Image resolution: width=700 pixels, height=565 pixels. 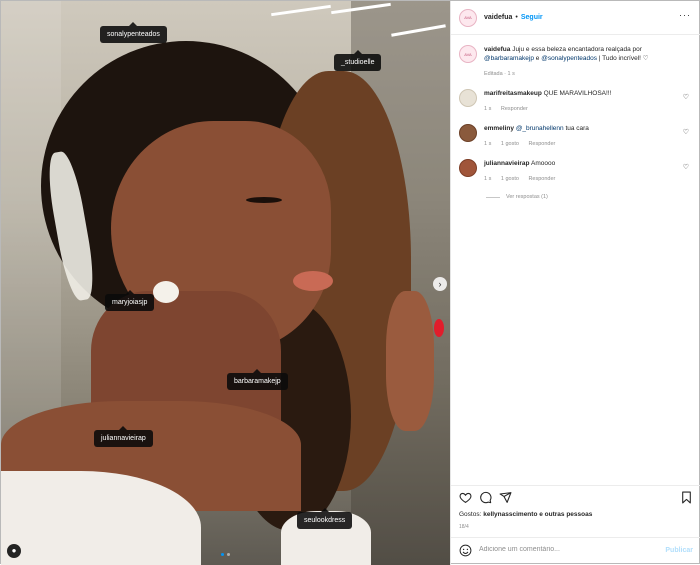 I want to click on caption-text: e, so click(x=537, y=58).